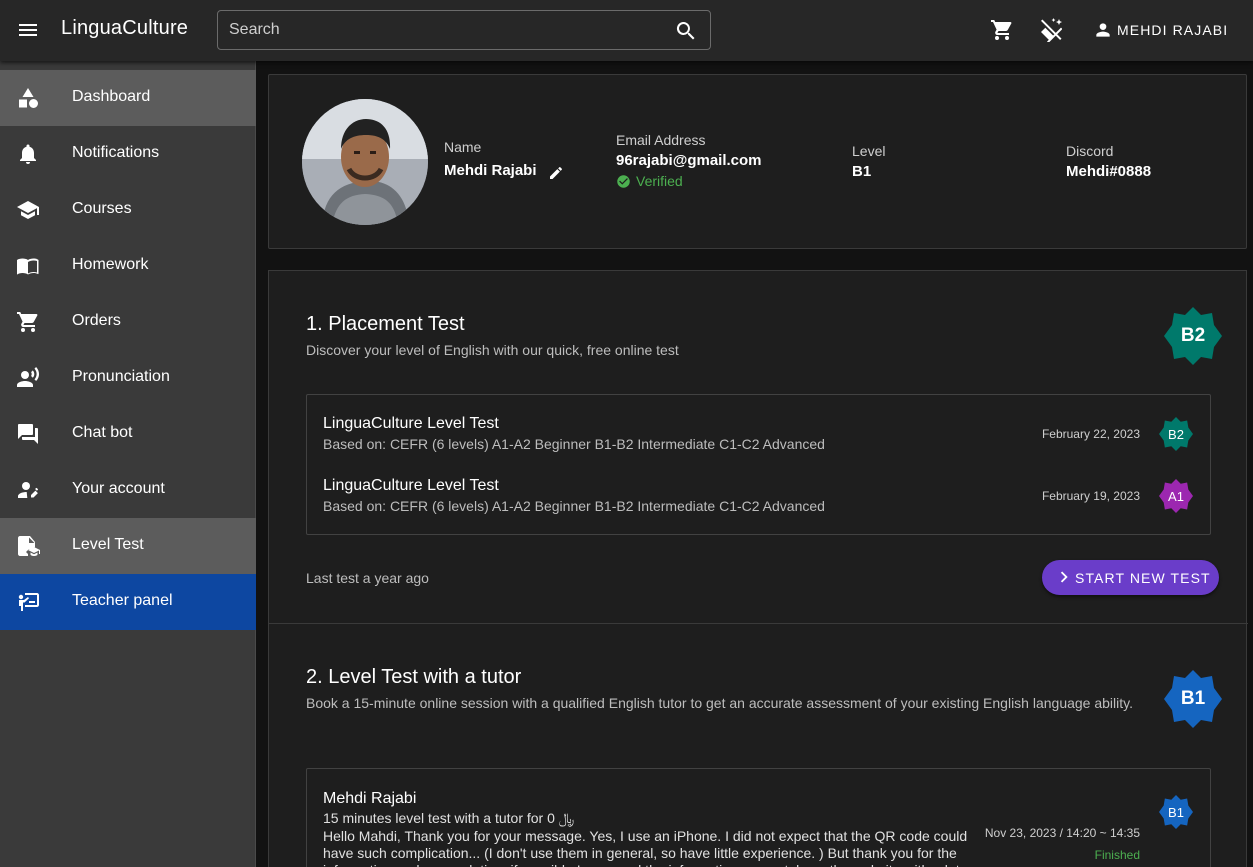  Describe the element at coordinates (862, 171) in the screenshot. I see `profile-level: B1` at that location.